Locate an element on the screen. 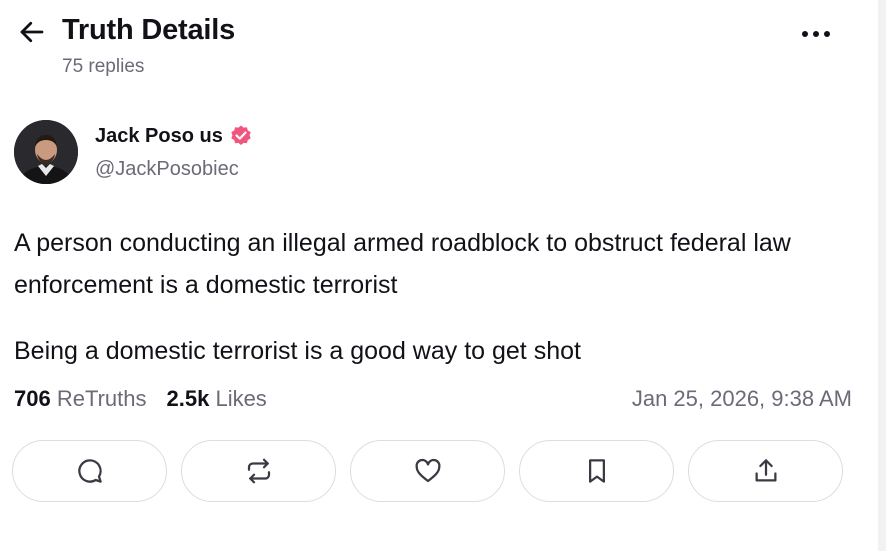 The image size is (886, 551). bookmark-icon is located at coordinates (596, 471).